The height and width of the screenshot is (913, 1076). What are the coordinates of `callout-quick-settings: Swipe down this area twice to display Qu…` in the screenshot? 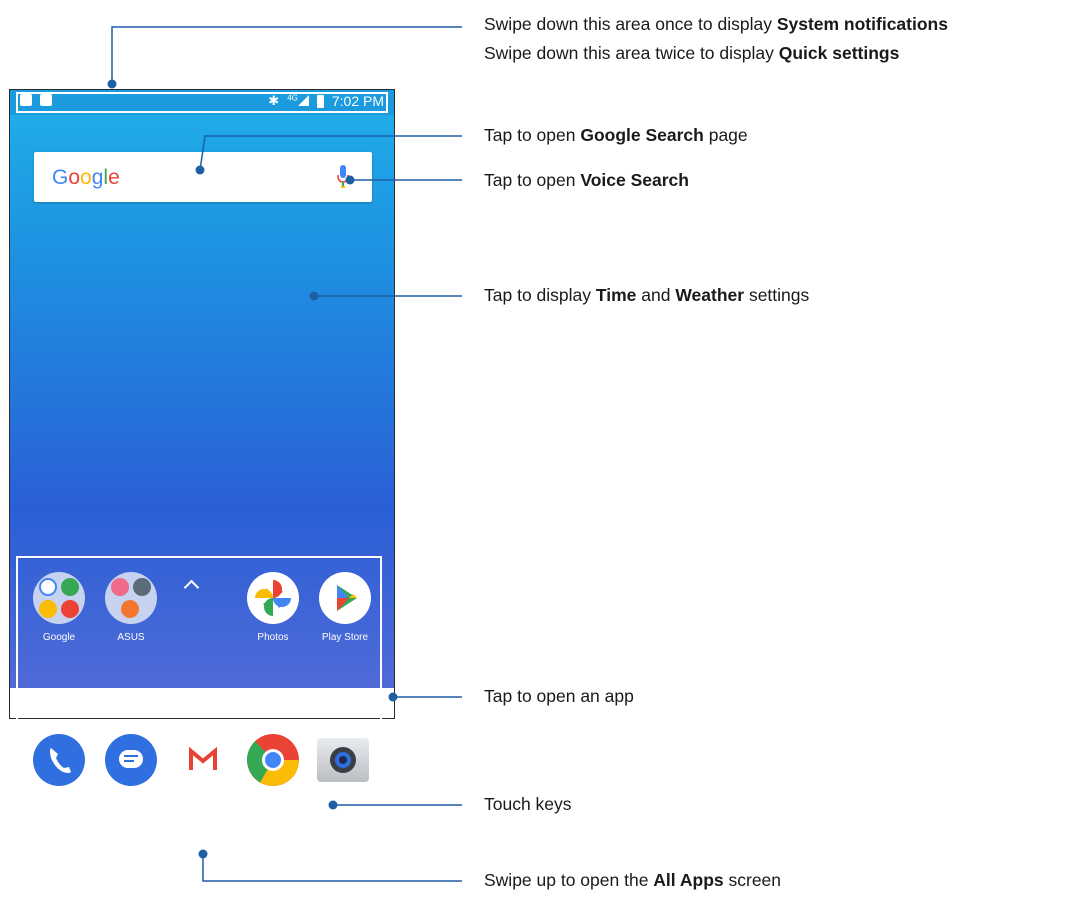 It's located at (692, 53).